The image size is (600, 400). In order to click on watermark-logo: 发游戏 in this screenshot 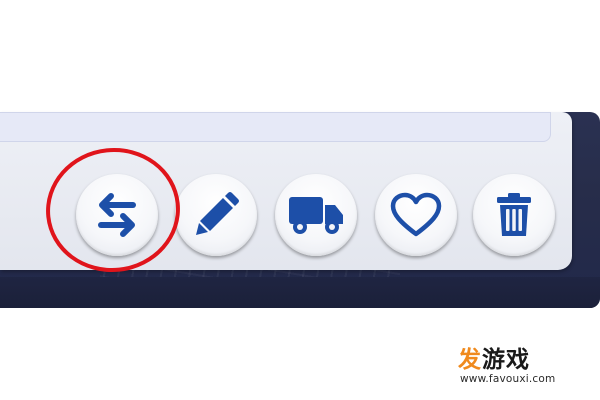, I will do `click(523, 360)`.